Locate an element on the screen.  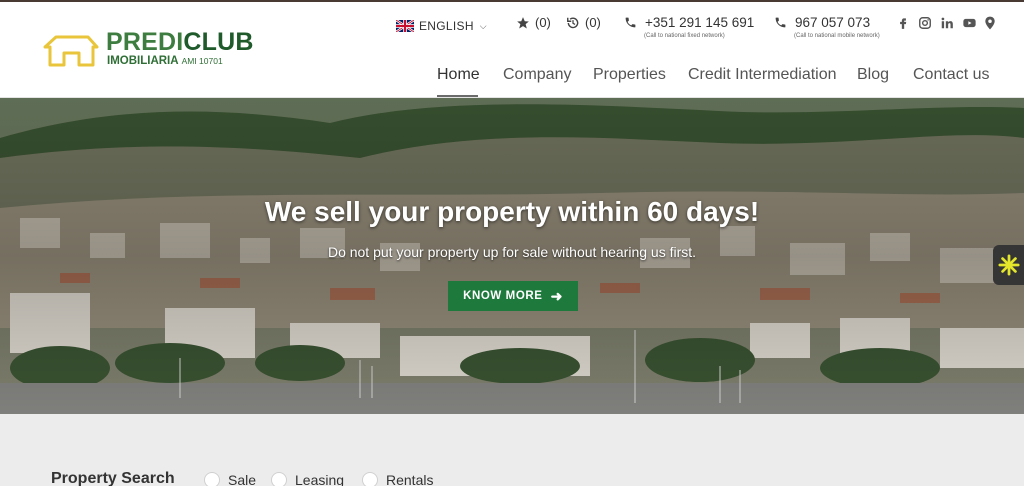
radio-label: Leasing is located at coordinates (320, 479).